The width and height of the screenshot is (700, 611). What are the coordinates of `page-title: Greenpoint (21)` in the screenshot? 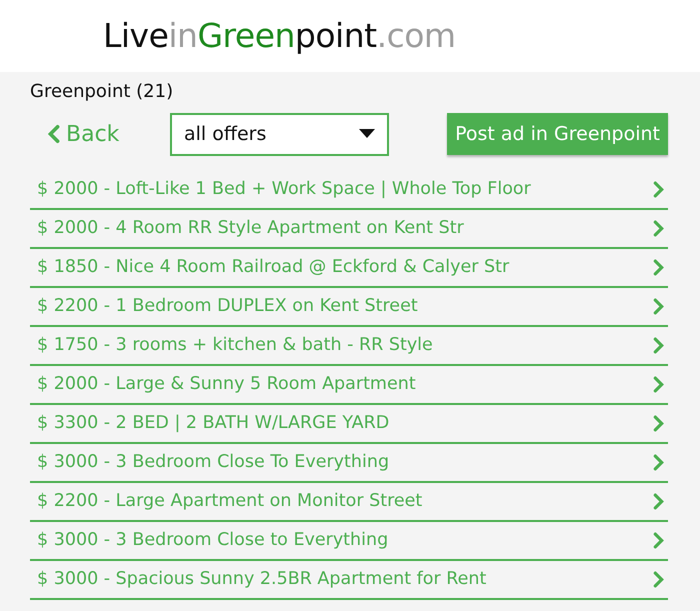 It's located at (102, 92).